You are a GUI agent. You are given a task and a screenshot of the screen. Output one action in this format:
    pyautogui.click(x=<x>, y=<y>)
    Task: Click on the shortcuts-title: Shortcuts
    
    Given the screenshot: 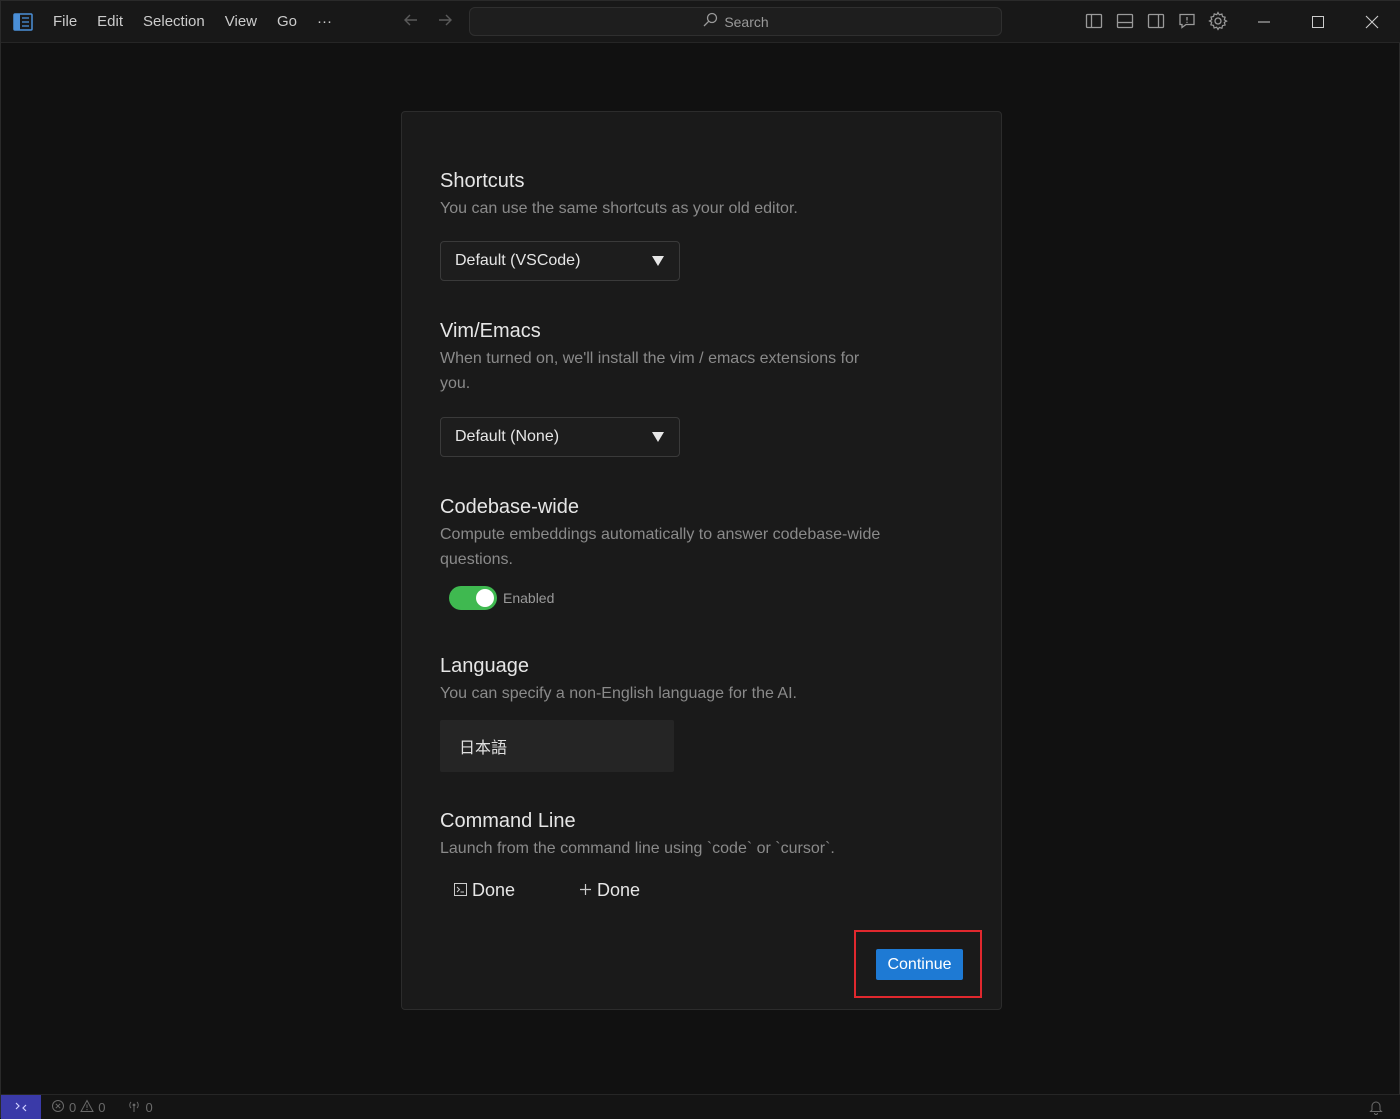 What is the action you would take?
    pyautogui.click(x=482, y=181)
    